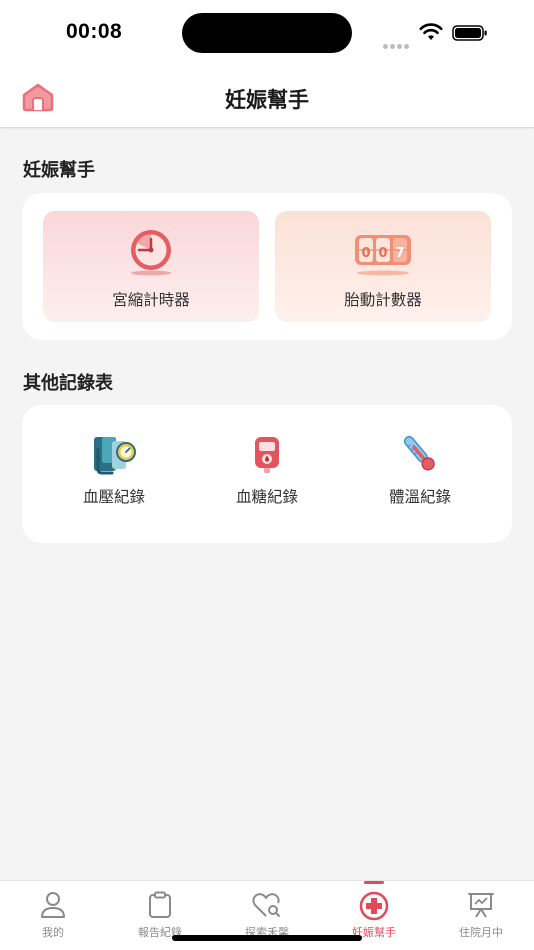 The width and height of the screenshot is (534, 950). What do you see at coordinates (151, 300) in the screenshot?
I see `contraction-timer-label: 宮縮計時器` at bounding box center [151, 300].